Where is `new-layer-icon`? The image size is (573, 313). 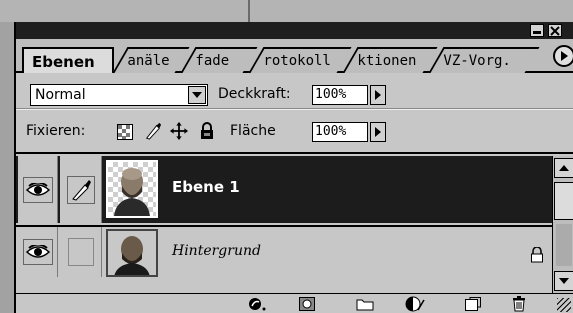
new-layer-icon is located at coordinates (473, 304).